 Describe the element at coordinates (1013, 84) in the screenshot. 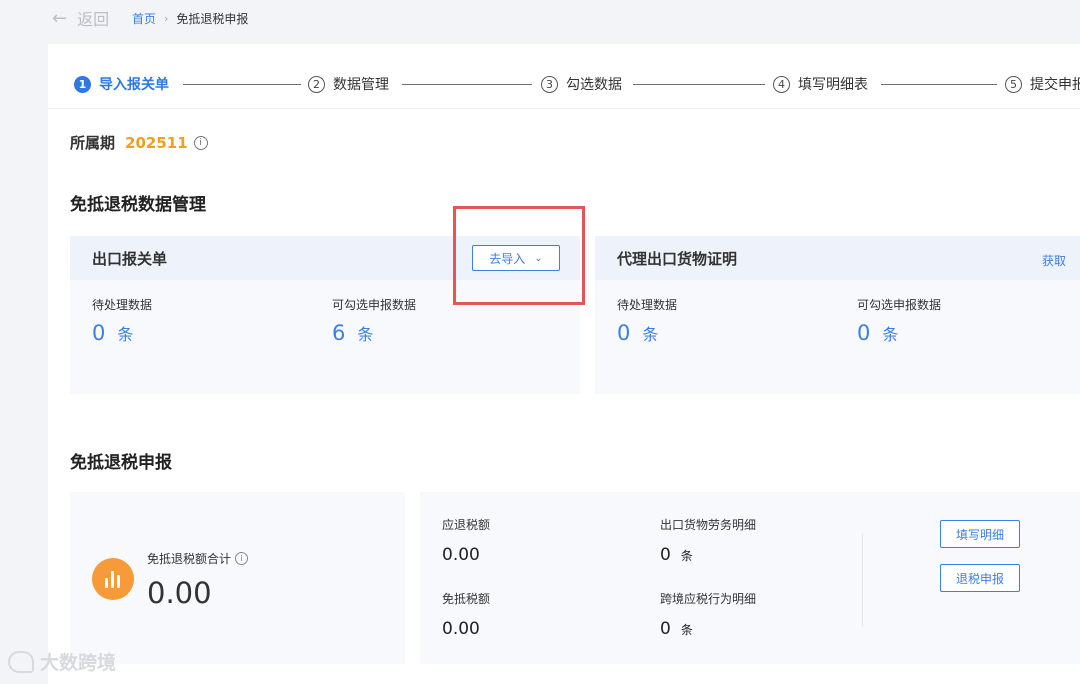

I see `step-number: 5` at that location.